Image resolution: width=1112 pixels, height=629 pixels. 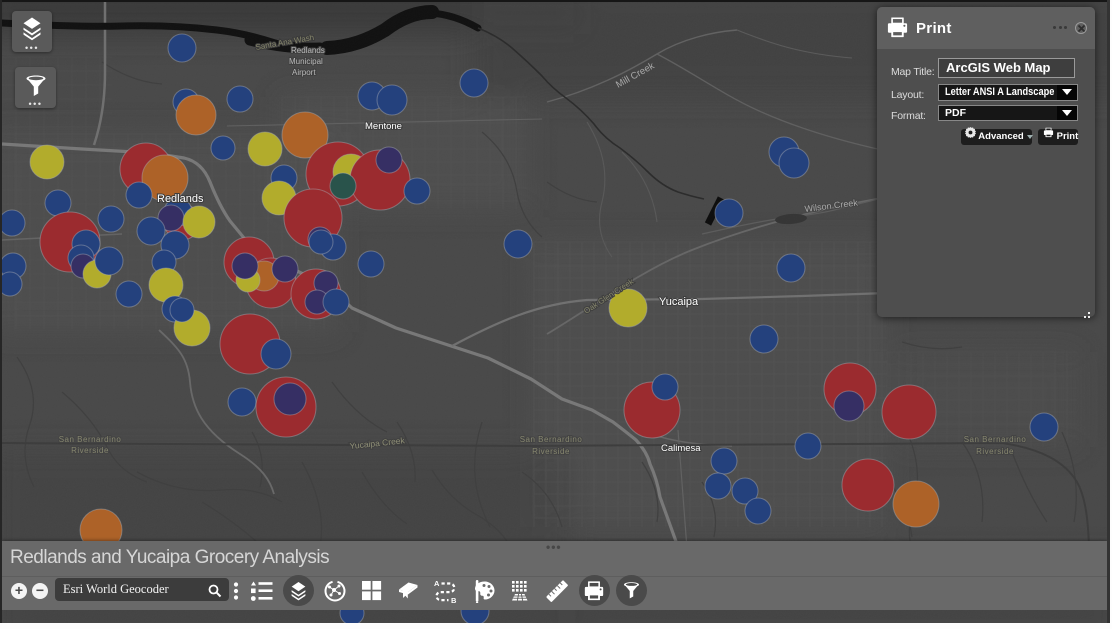 I want to click on svg-text: Yucaipa, so click(x=679, y=302).